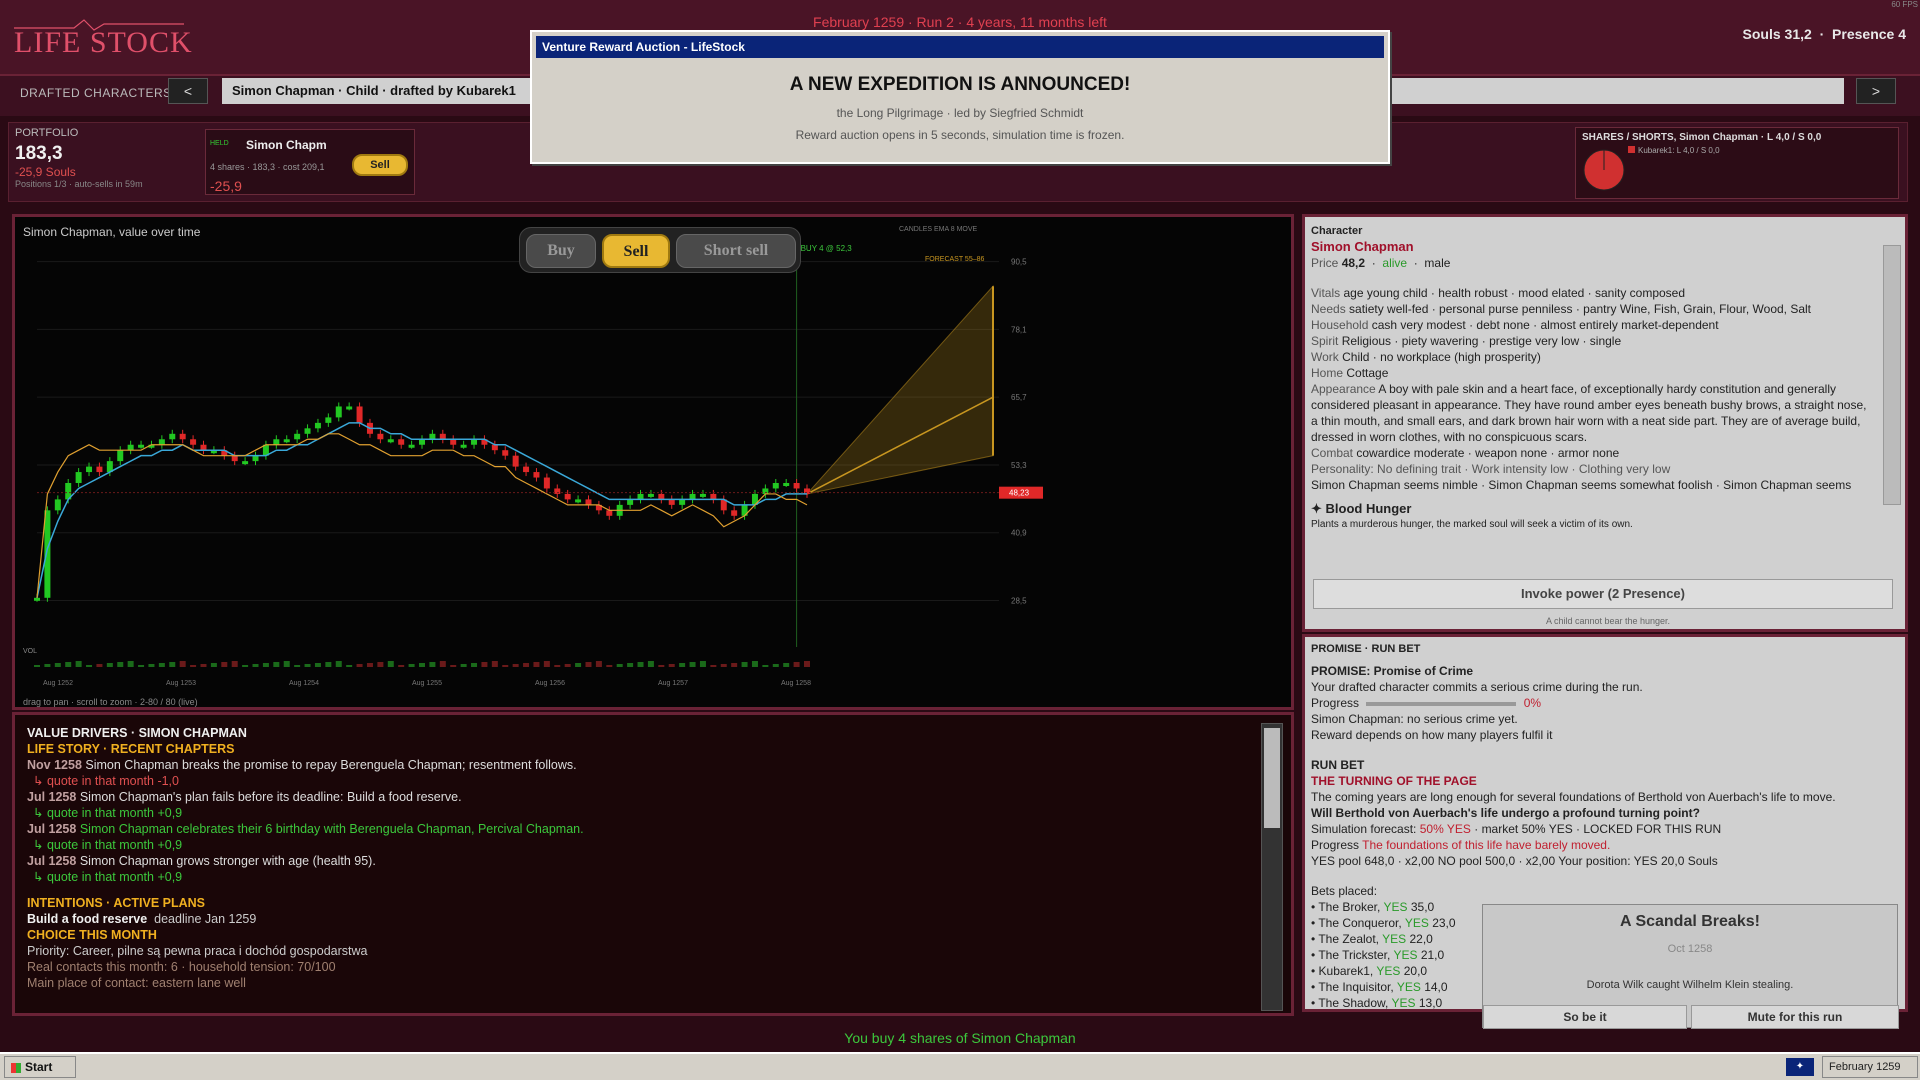  I want to click on buy-button: Buy, so click(561, 251).